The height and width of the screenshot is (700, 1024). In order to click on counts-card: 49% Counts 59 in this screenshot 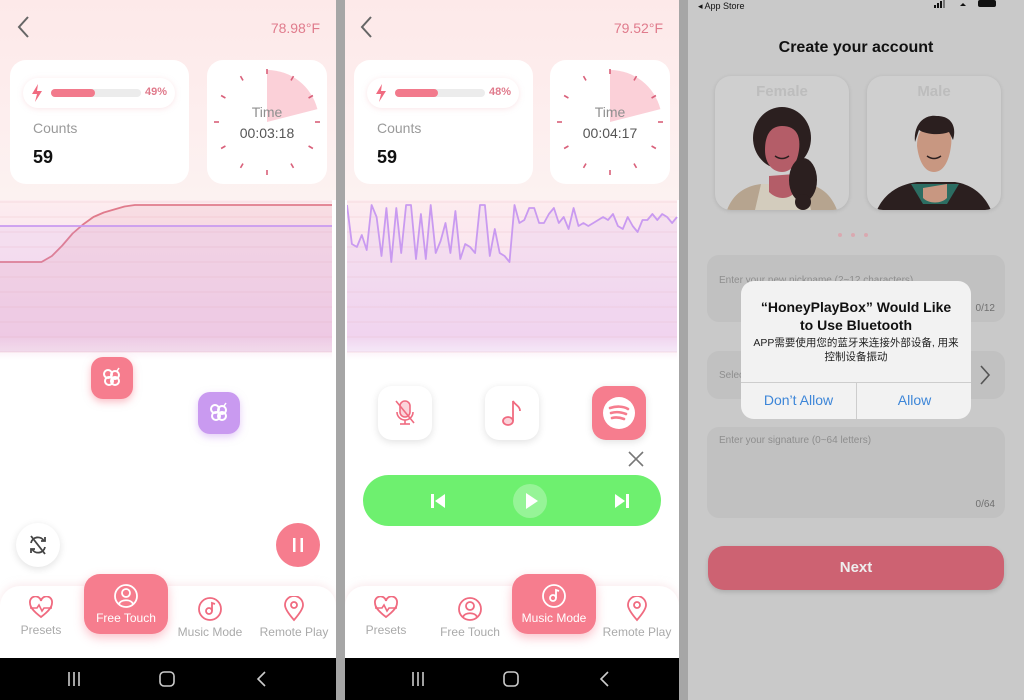, I will do `click(99, 122)`.